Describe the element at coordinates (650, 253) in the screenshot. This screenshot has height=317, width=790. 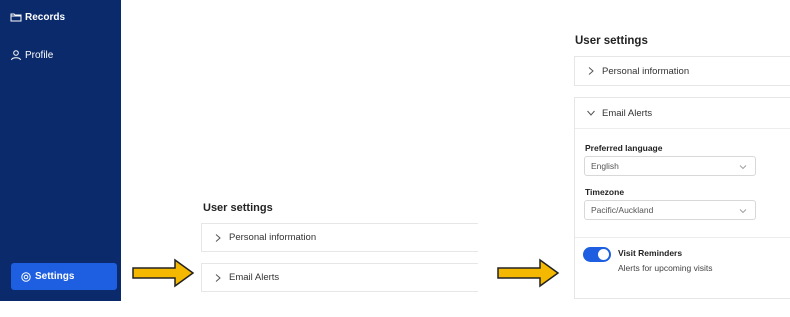
I see `visit-reminders-title: Visit Reminders` at that location.